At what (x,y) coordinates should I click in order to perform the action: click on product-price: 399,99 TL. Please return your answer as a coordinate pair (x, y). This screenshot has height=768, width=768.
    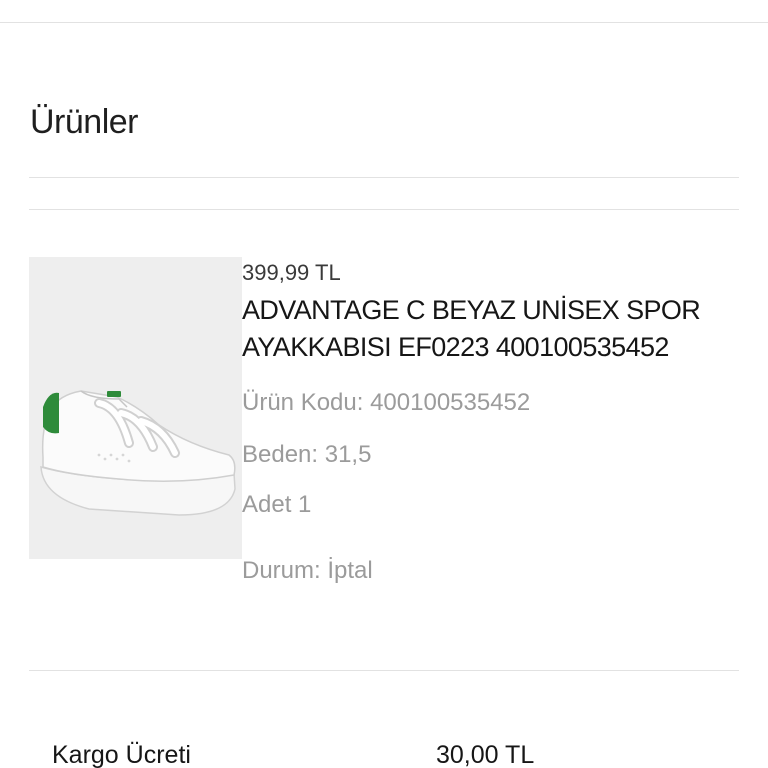
    Looking at the image, I should click on (291, 272).